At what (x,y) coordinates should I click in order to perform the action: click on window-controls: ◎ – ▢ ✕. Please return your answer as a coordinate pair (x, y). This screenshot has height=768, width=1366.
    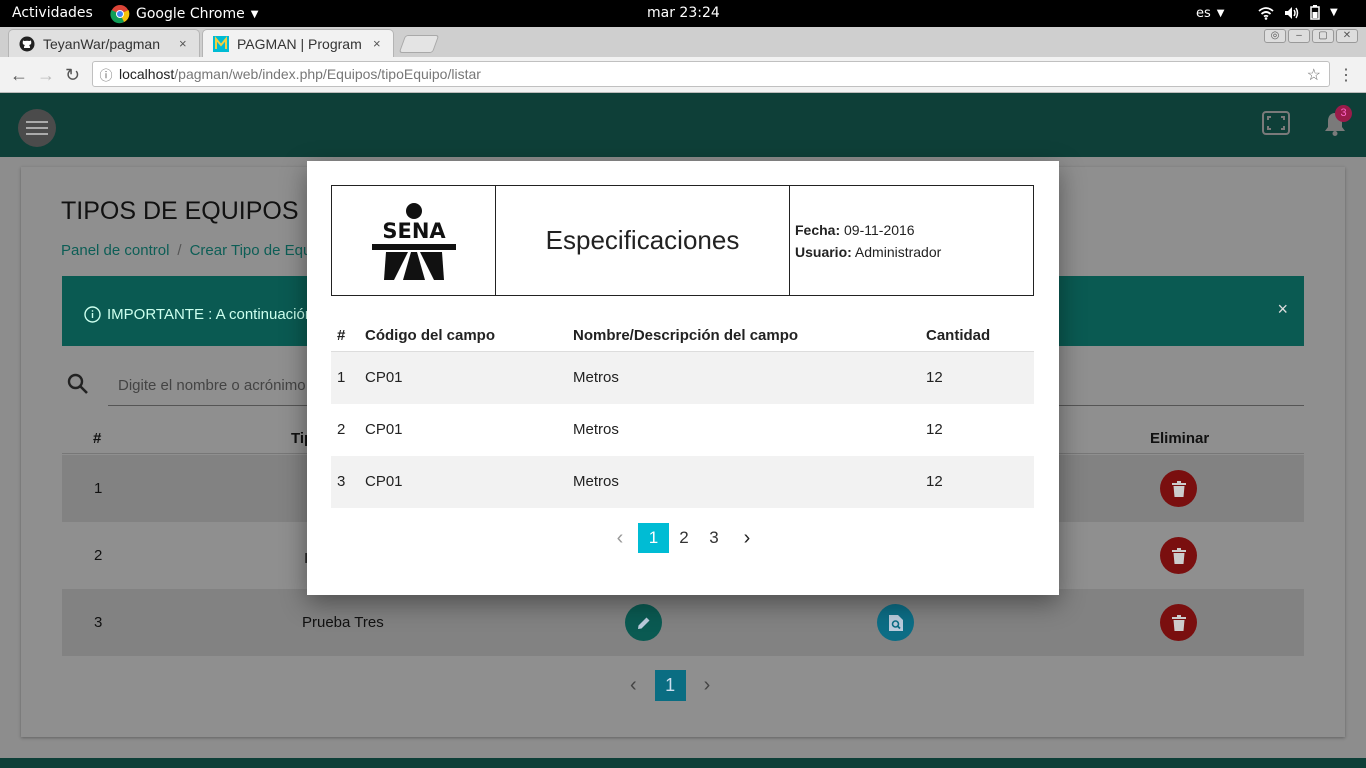
    Looking at the image, I should click on (1311, 36).